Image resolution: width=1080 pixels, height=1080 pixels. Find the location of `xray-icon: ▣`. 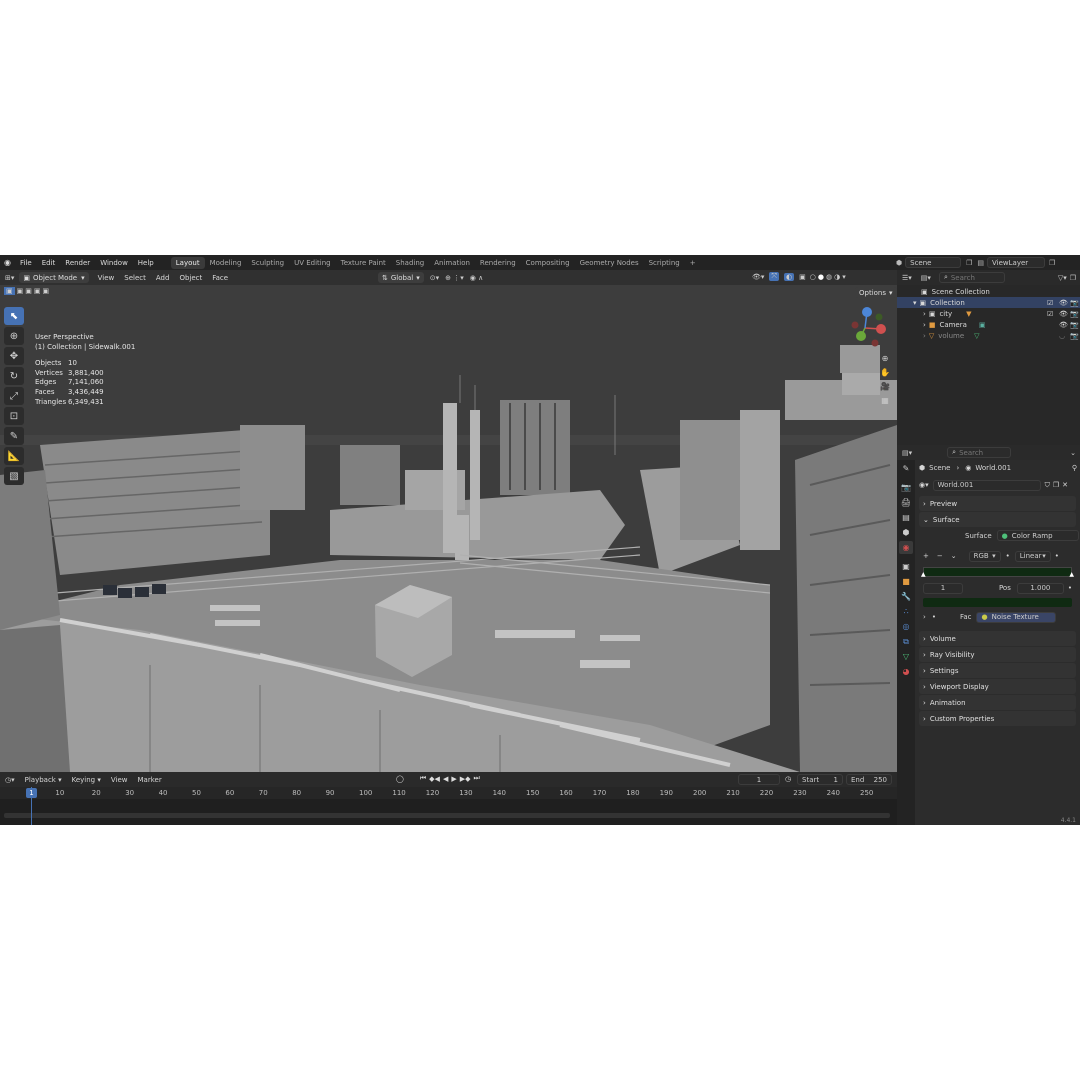

xray-icon: ▣ is located at coordinates (802, 277).